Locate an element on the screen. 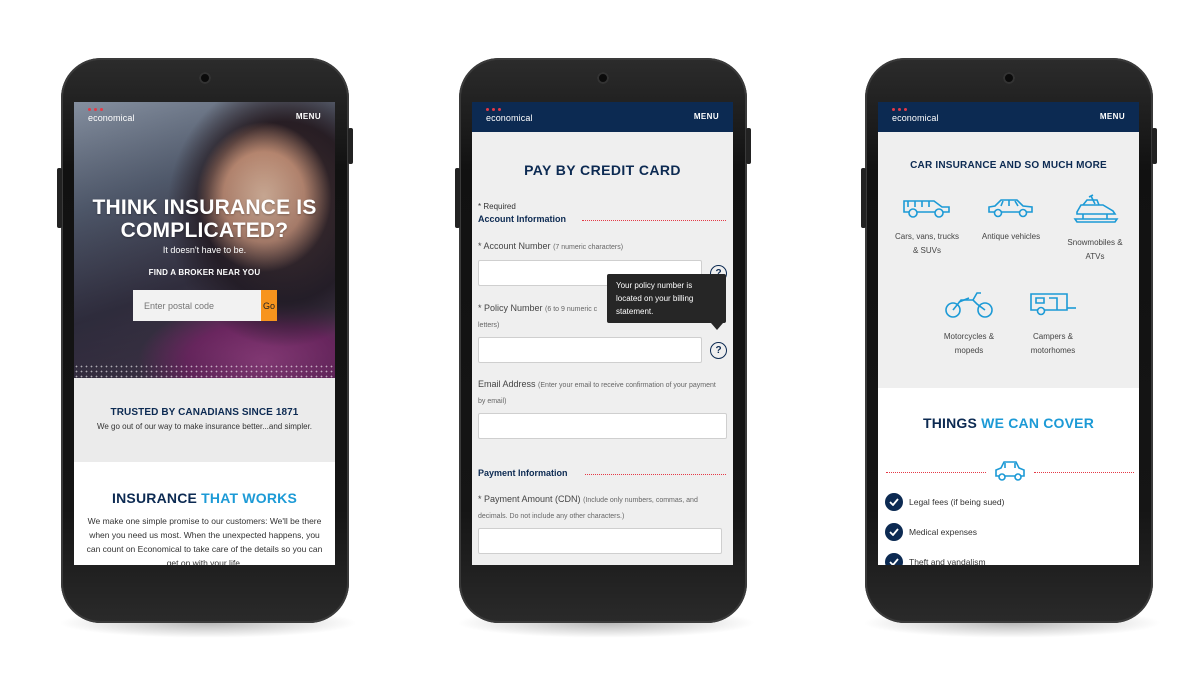 This screenshot has height=692, width=1200. coverage-item: Theft and vandalism is located at coordinates (935, 559).